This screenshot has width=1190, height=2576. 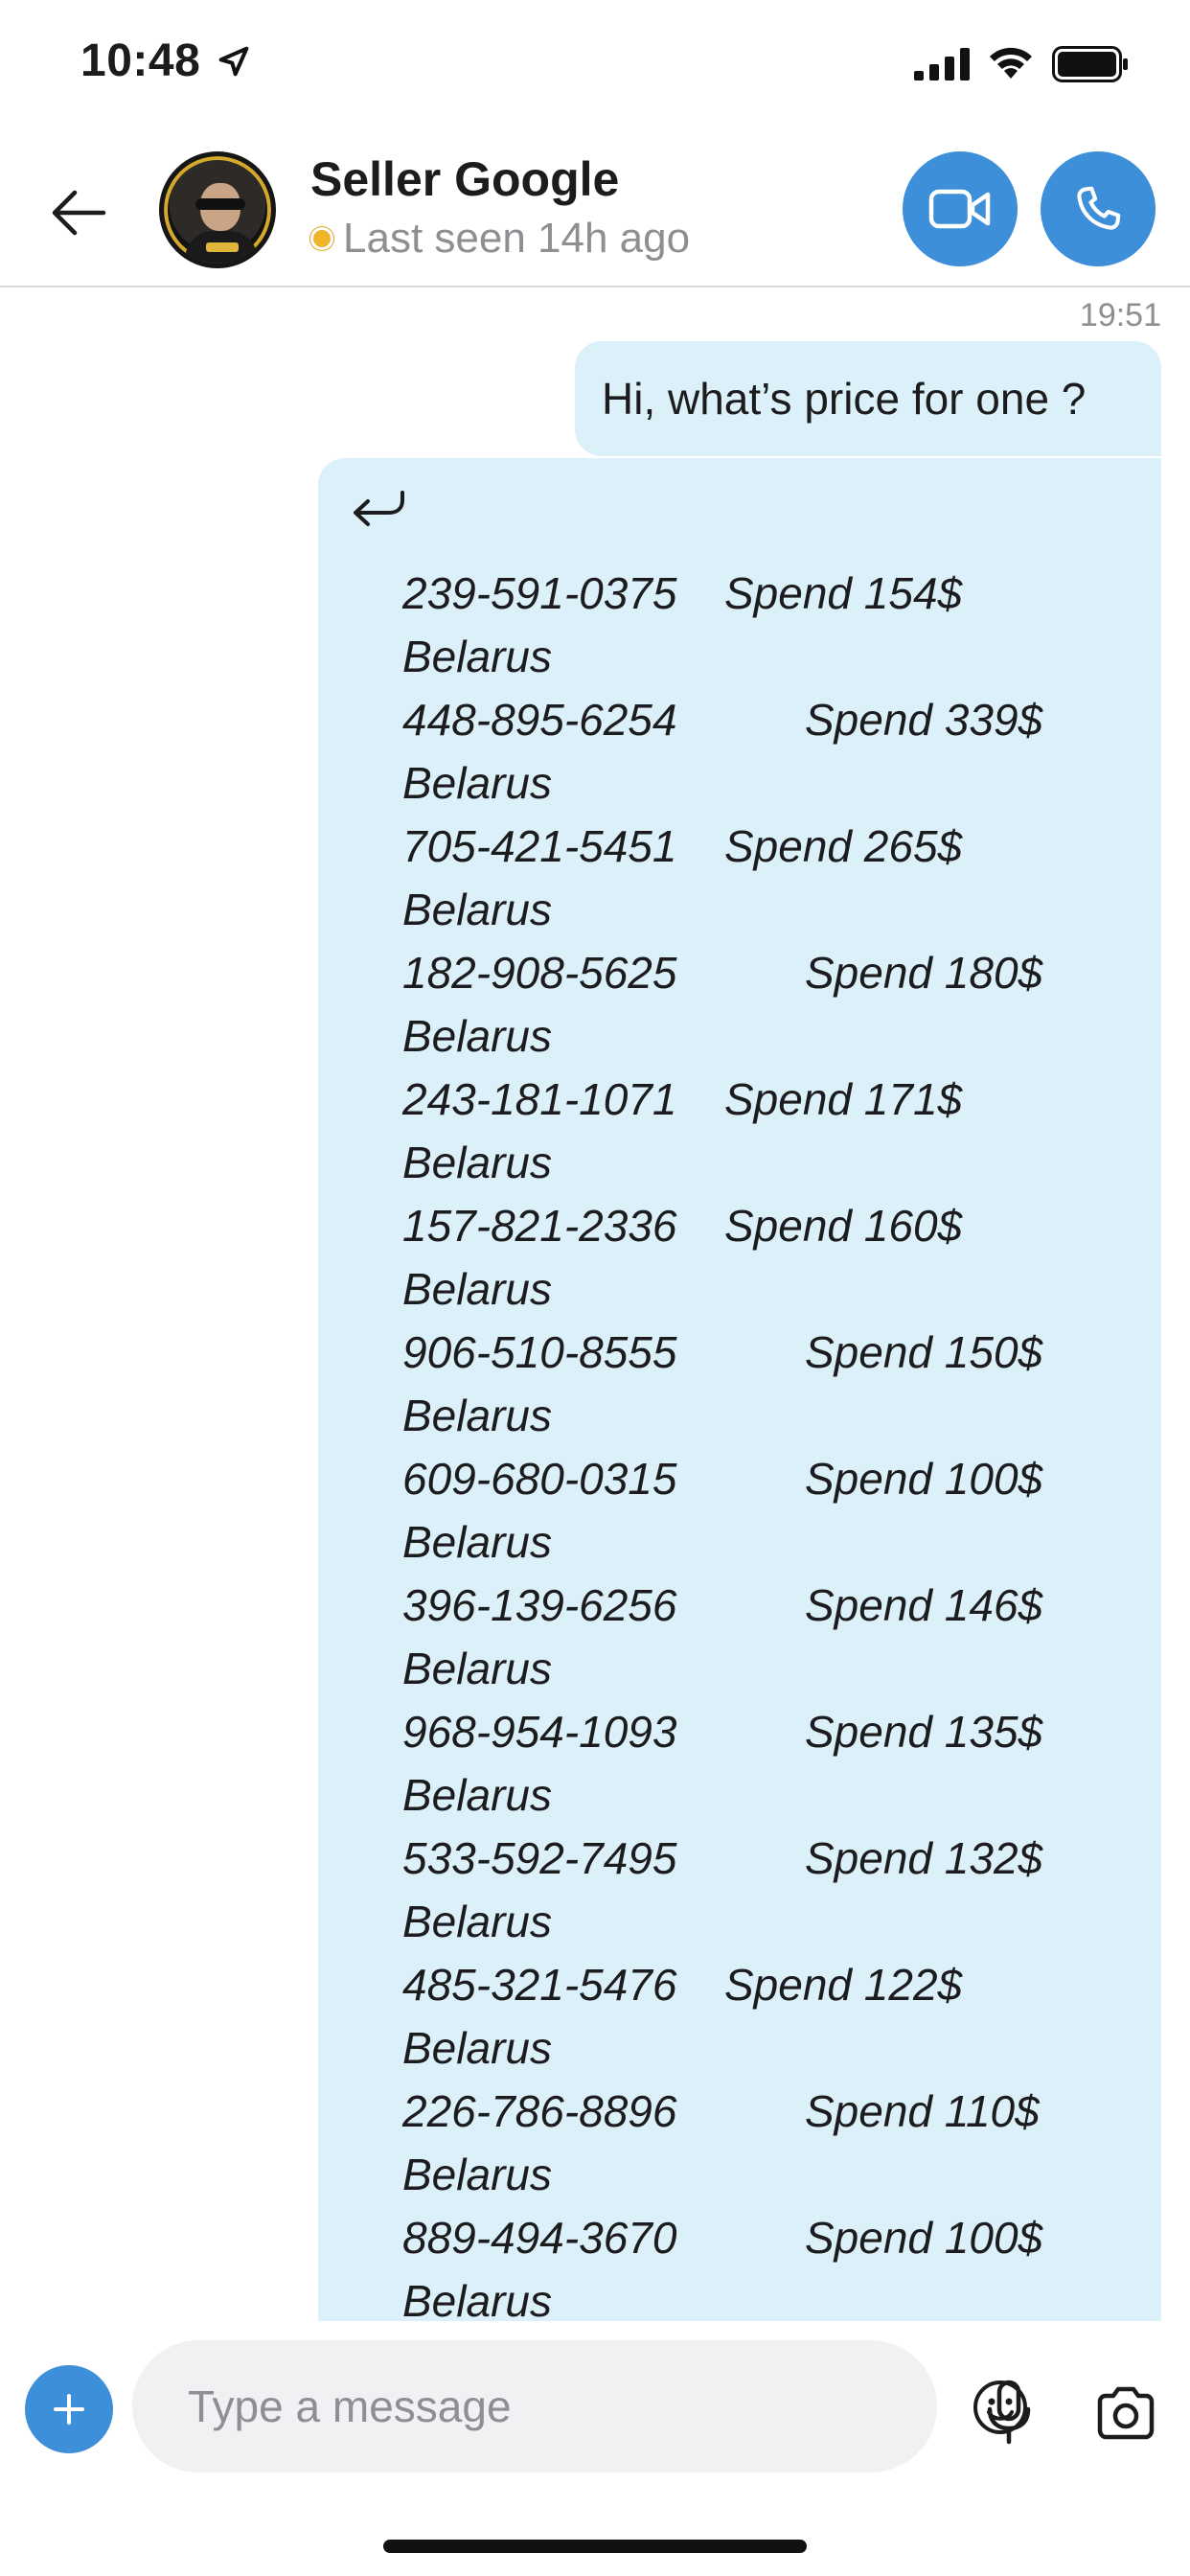 I want to click on outgoing-message-bubble: Hi, what’s price for one ?, so click(x=868, y=398).